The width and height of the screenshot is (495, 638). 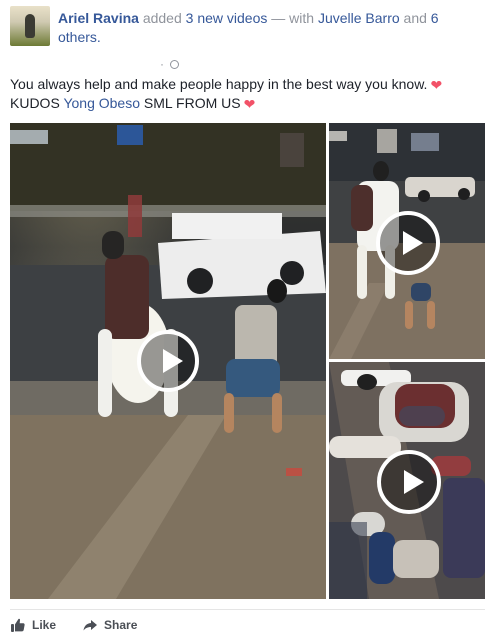 I want to click on share-label: Share, so click(x=121, y=624).